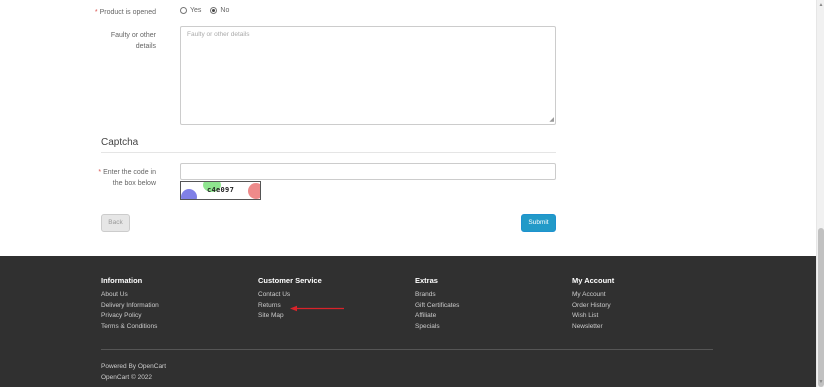 Image resolution: width=824 pixels, height=387 pixels. What do you see at coordinates (183, 10) in the screenshot?
I see `radio-yes` at bounding box center [183, 10].